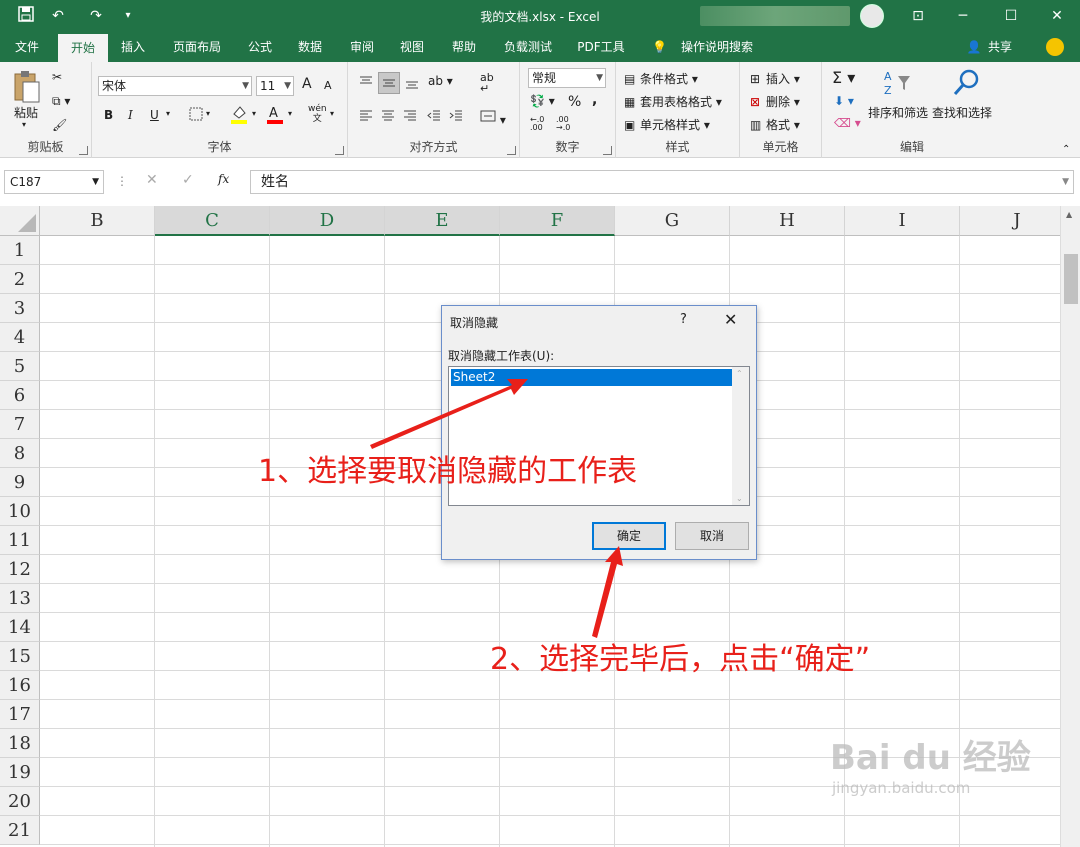 Image resolution: width=1080 pixels, height=847 pixels. I want to click on dialog-close-button: ✕, so click(730, 319).